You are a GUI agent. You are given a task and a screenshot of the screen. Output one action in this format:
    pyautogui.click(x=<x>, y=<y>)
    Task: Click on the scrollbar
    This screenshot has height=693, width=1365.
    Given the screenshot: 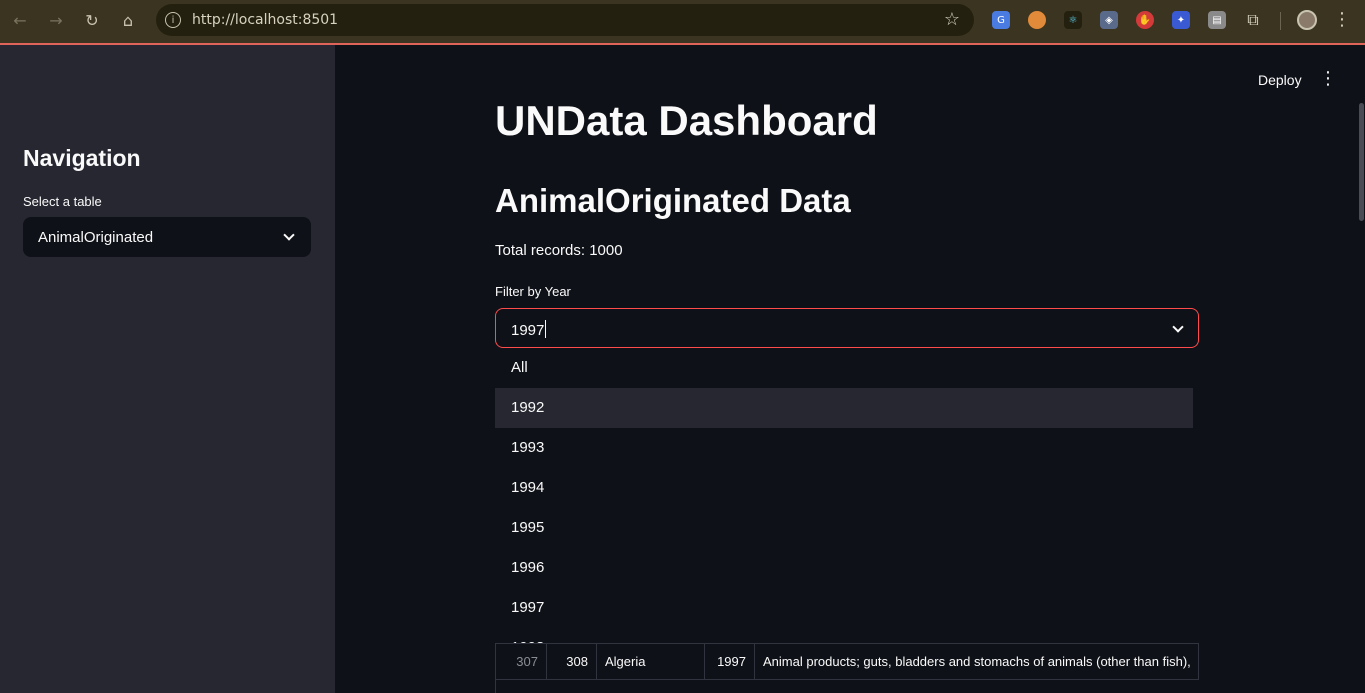 What is the action you would take?
    pyautogui.click(x=1361, y=162)
    